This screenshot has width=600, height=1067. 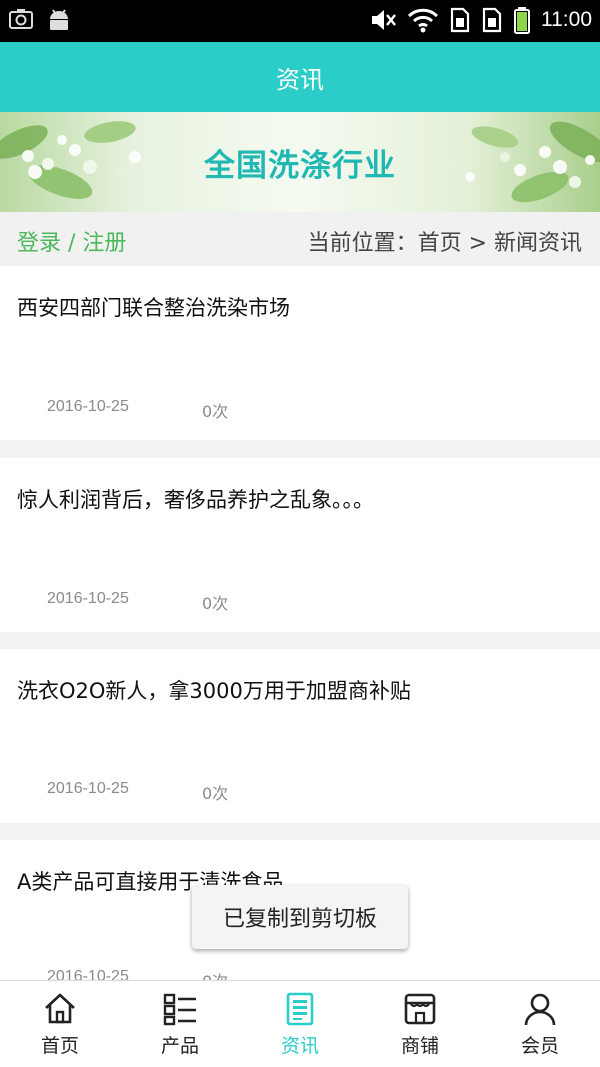 What do you see at coordinates (300, 917) in the screenshot?
I see `toast: 已复制到剪切板` at bounding box center [300, 917].